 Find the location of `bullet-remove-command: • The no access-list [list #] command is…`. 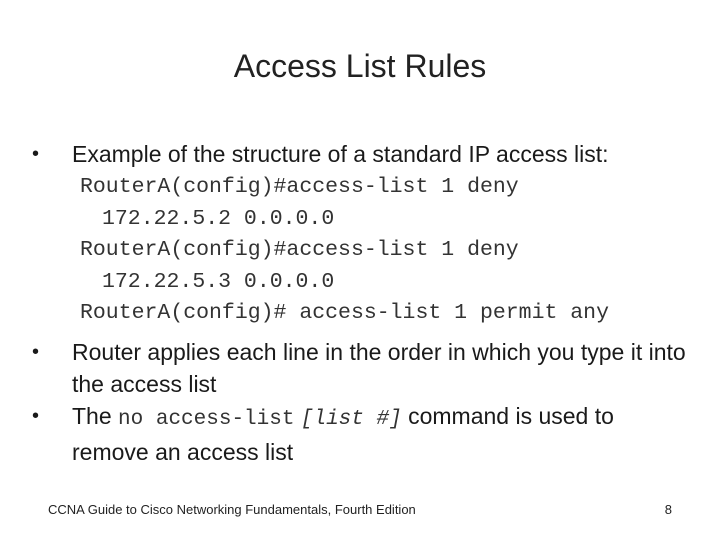

bullet-remove-command: • The no access-list [list #] command is… is located at coordinates (362, 434).